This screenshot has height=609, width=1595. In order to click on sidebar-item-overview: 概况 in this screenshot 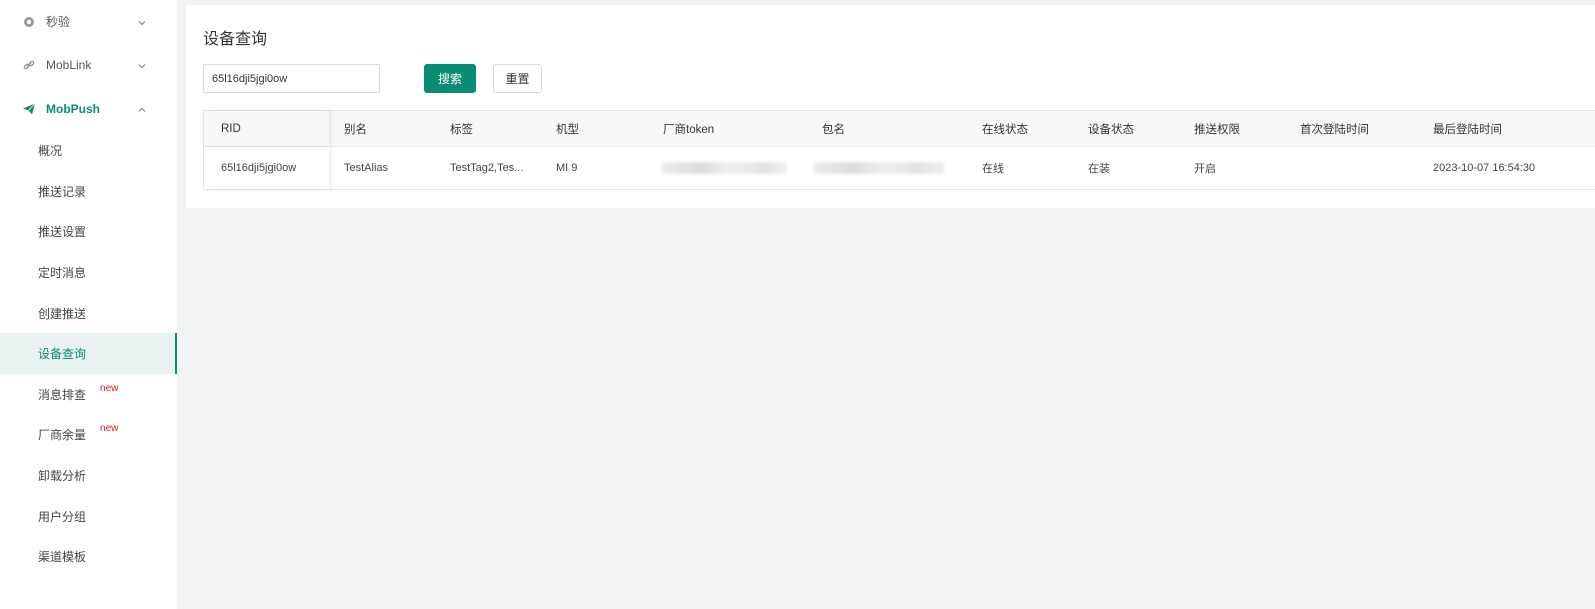, I will do `click(88, 151)`.